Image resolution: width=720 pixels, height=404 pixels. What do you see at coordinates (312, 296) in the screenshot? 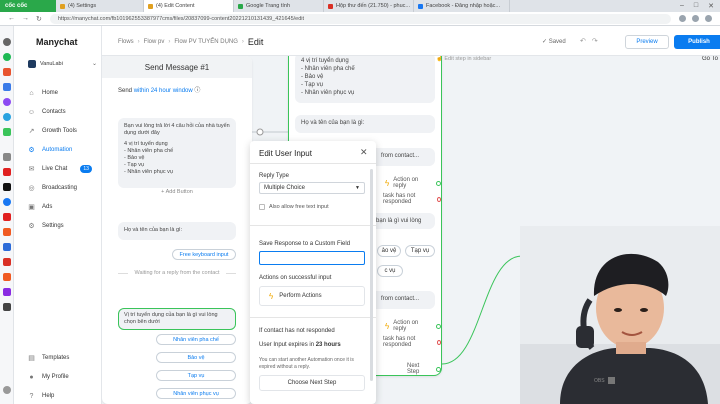
I see `perform-actions-button: ϟ Perform Actions` at bounding box center [312, 296].